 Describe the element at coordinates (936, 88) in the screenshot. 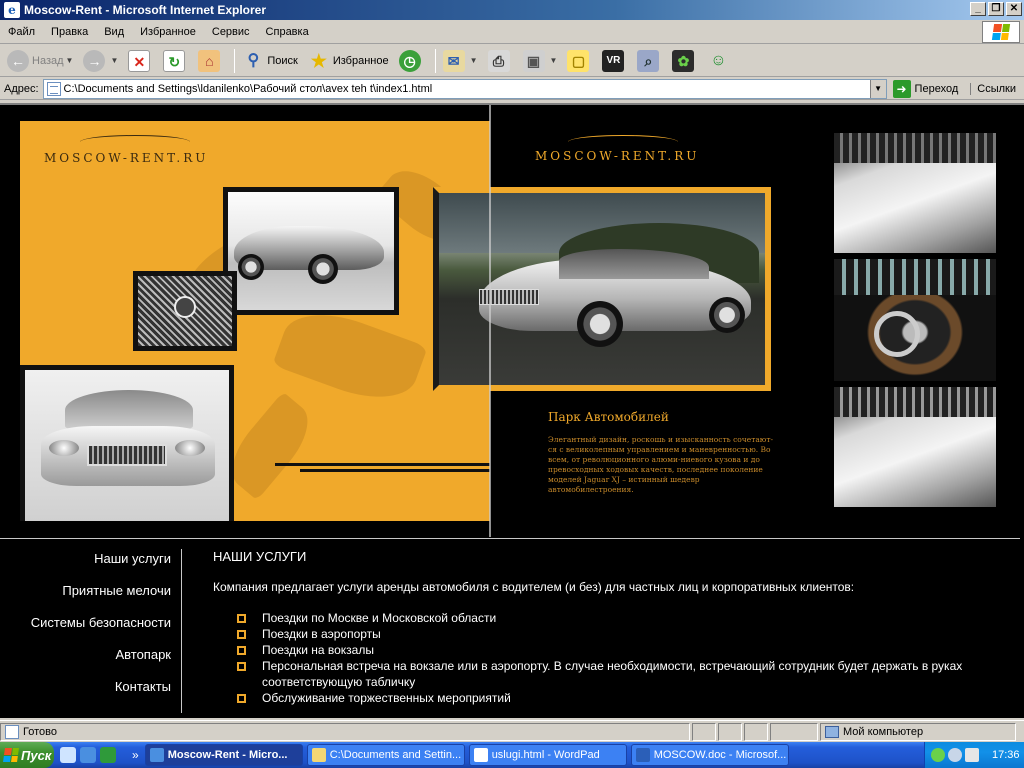

I see `go-label: Переход` at that location.